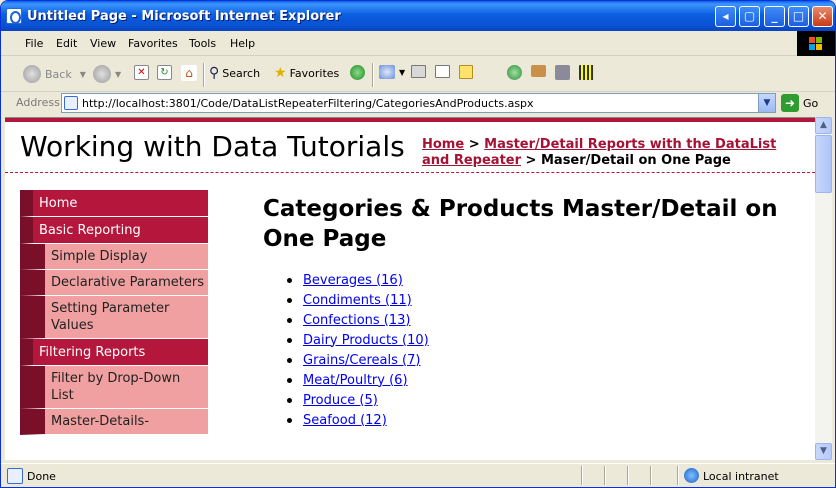  I want to click on research-button, so click(540, 71).